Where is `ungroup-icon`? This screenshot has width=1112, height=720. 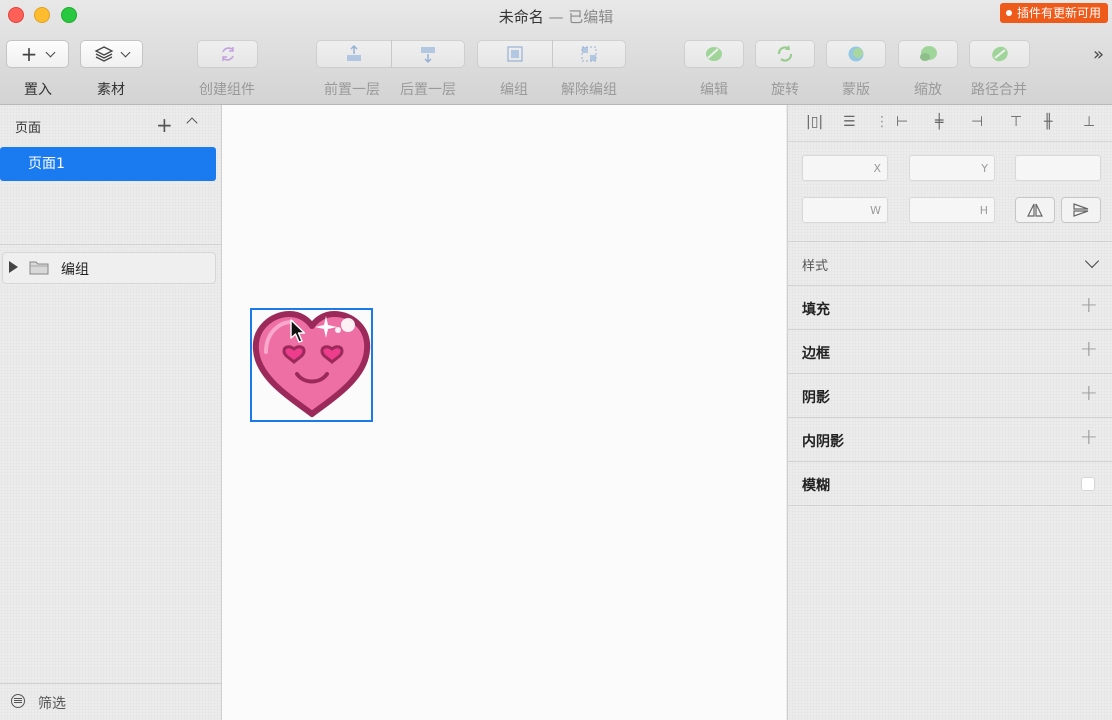 ungroup-icon is located at coordinates (589, 54).